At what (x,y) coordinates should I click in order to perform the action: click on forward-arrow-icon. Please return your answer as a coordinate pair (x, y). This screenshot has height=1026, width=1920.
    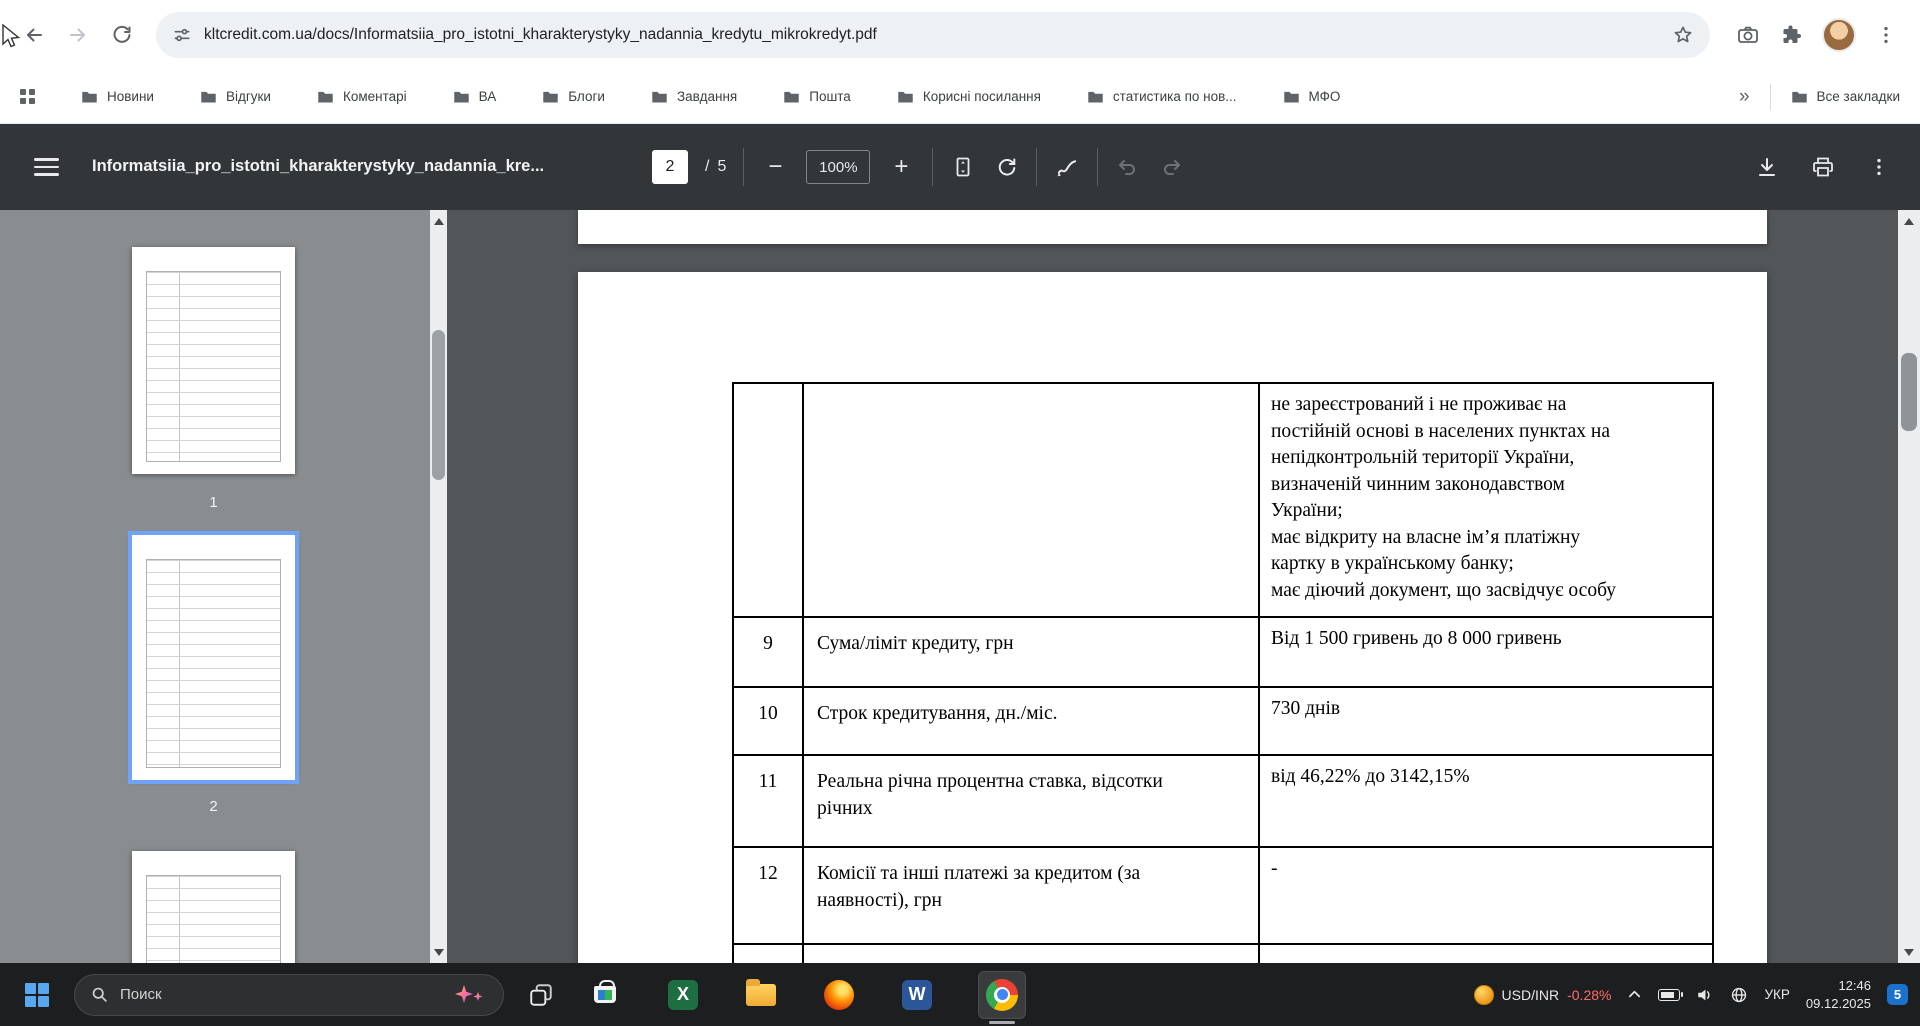
    Looking at the image, I should click on (77, 35).